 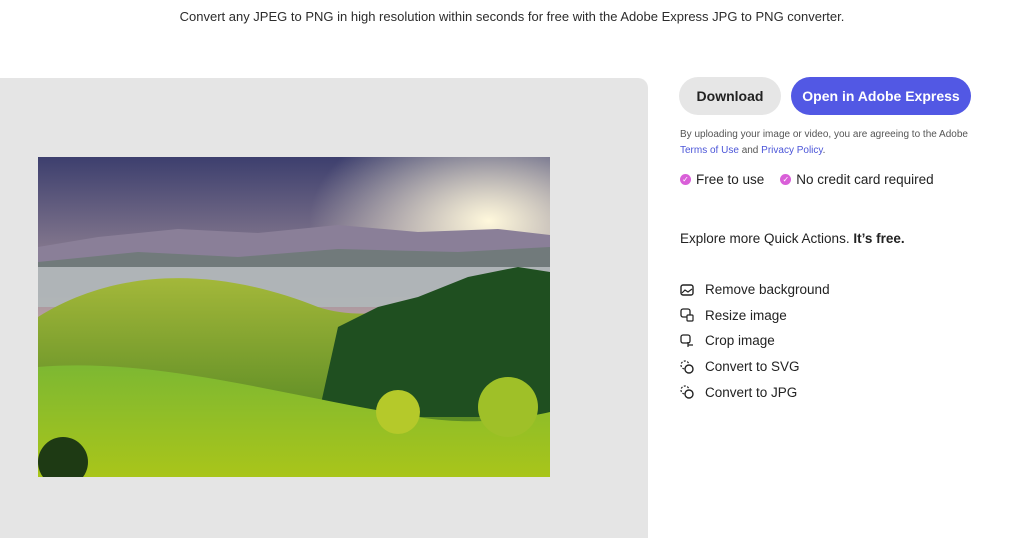 I want to click on perk-label: No credit card required, so click(x=865, y=179).